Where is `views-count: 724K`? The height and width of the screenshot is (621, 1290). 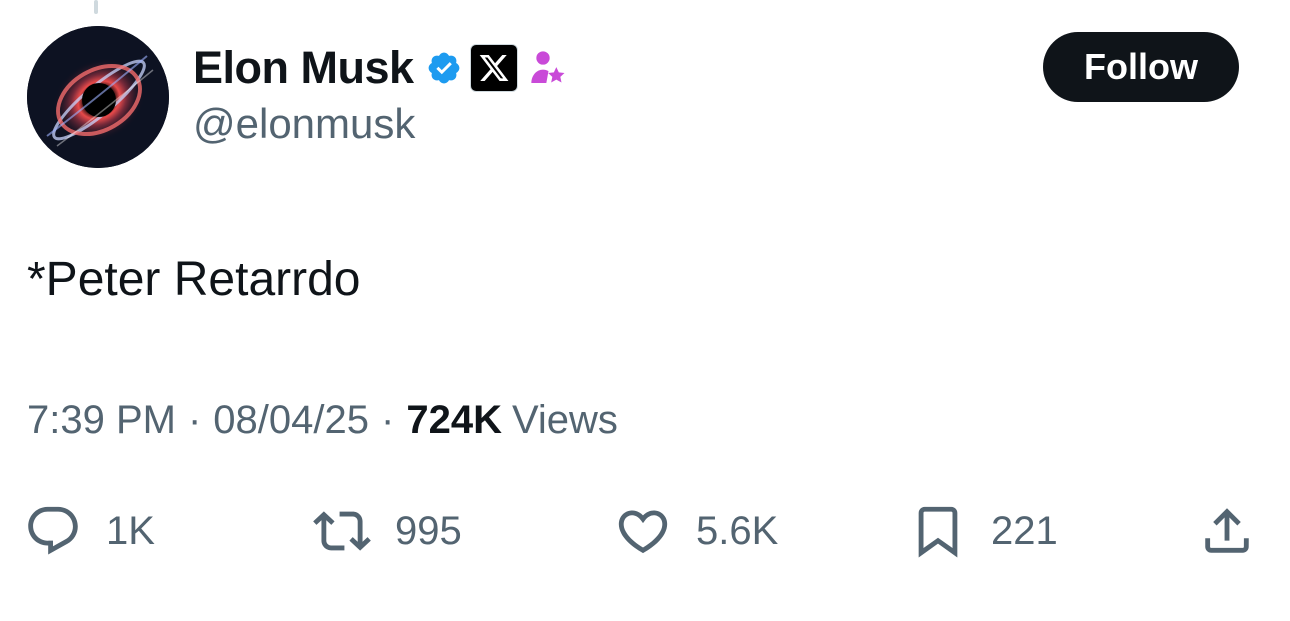 views-count: 724K is located at coordinates (454, 420).